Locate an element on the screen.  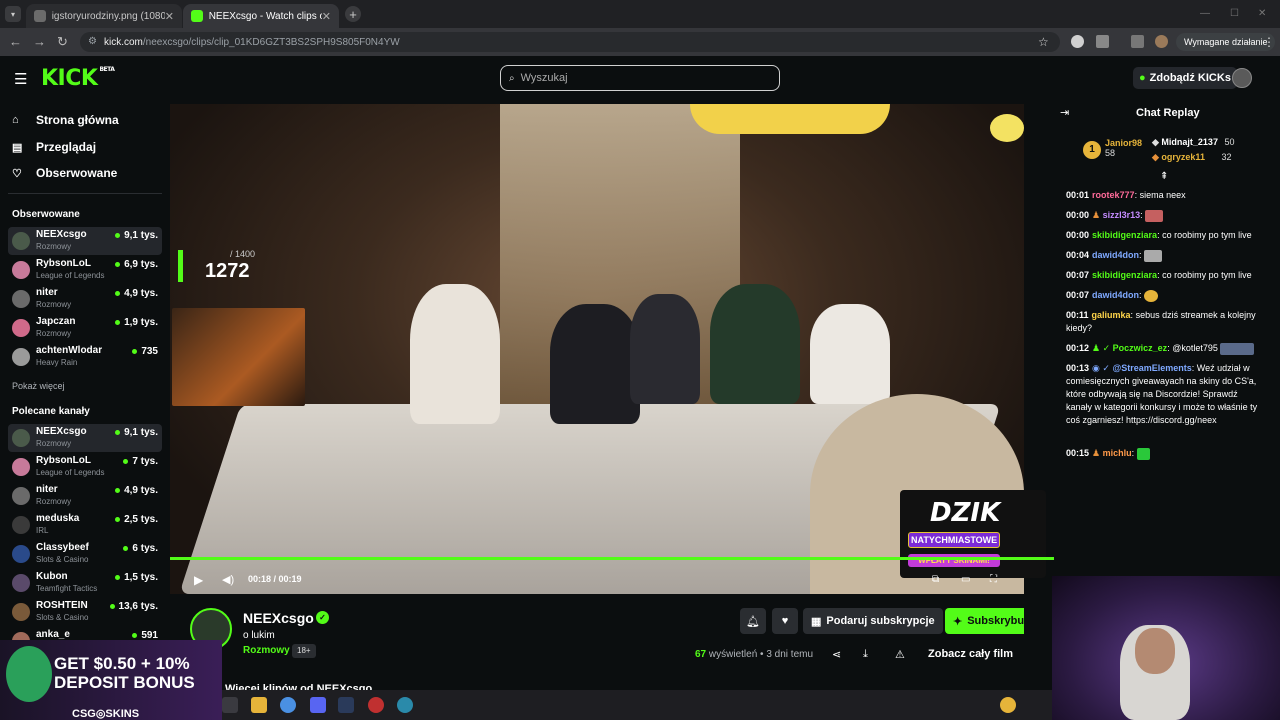
get-kicks-button: ● Zdobądź KICKs is located at coordinates (1185, 78).